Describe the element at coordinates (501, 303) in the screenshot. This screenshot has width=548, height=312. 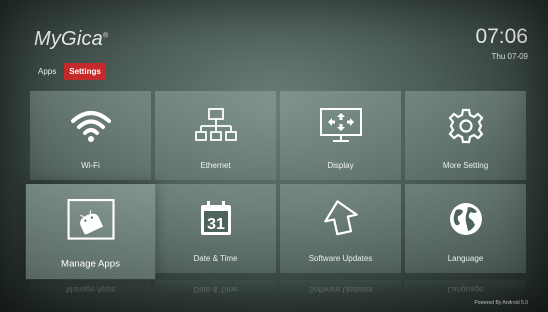
I see `powered-by-text: Powered By Android 5.0` at that location.